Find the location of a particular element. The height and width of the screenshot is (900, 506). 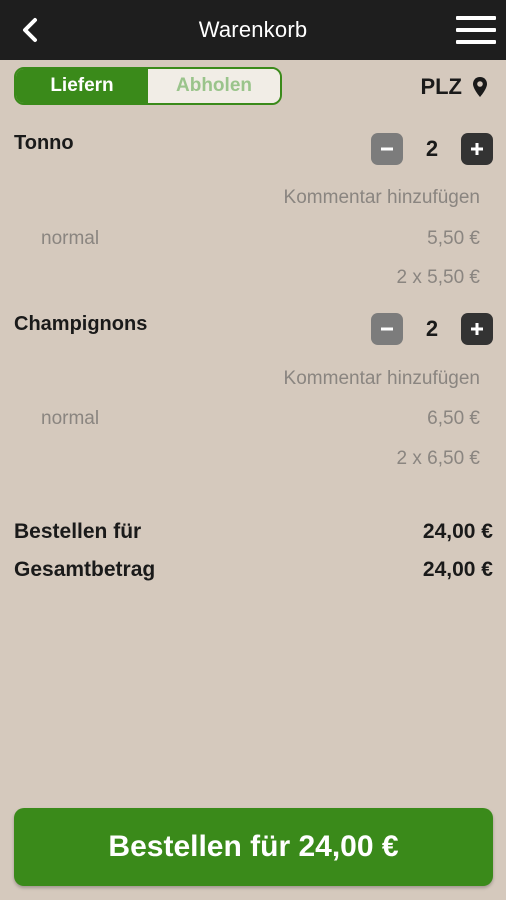

place-order-button: Bestellen für 24,00 € is located at coordinates (253, 847).